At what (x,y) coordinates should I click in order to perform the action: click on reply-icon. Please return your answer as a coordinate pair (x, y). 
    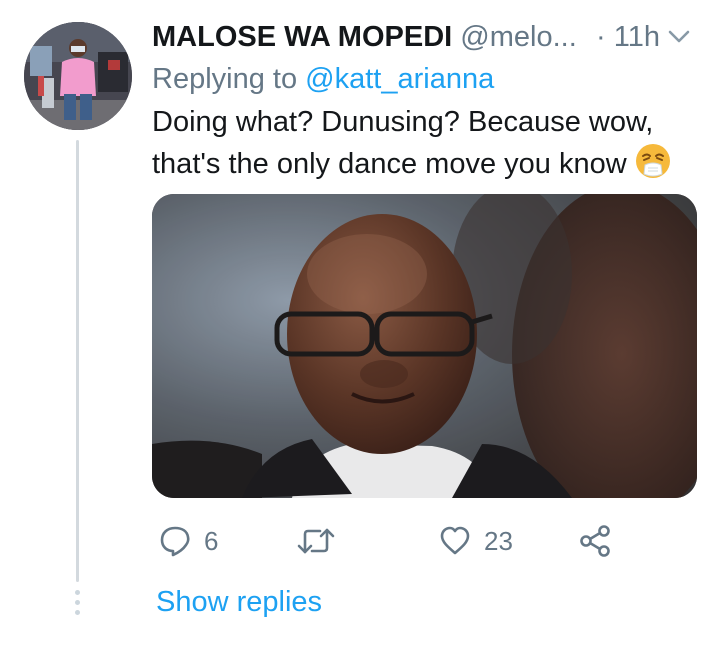
    Looking at the image, I should click on (175, 541).